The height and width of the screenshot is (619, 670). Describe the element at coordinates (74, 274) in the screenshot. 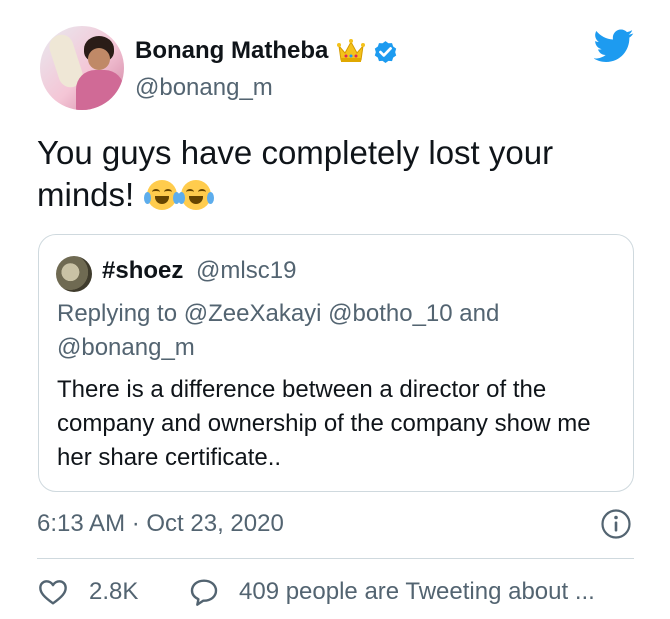

I see `quoted-author-avatar` at that location.